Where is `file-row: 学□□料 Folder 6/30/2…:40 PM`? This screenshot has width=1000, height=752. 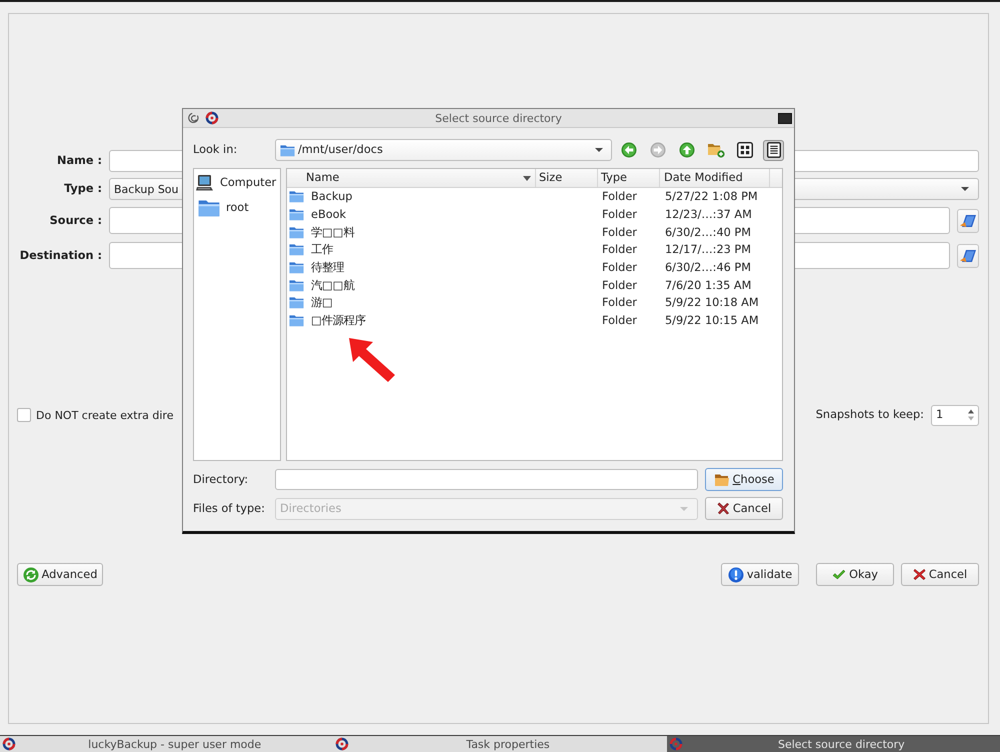
file-row: 学□□料 Folder 6/30/2…:40 PM is located at coordinates (534, 232).